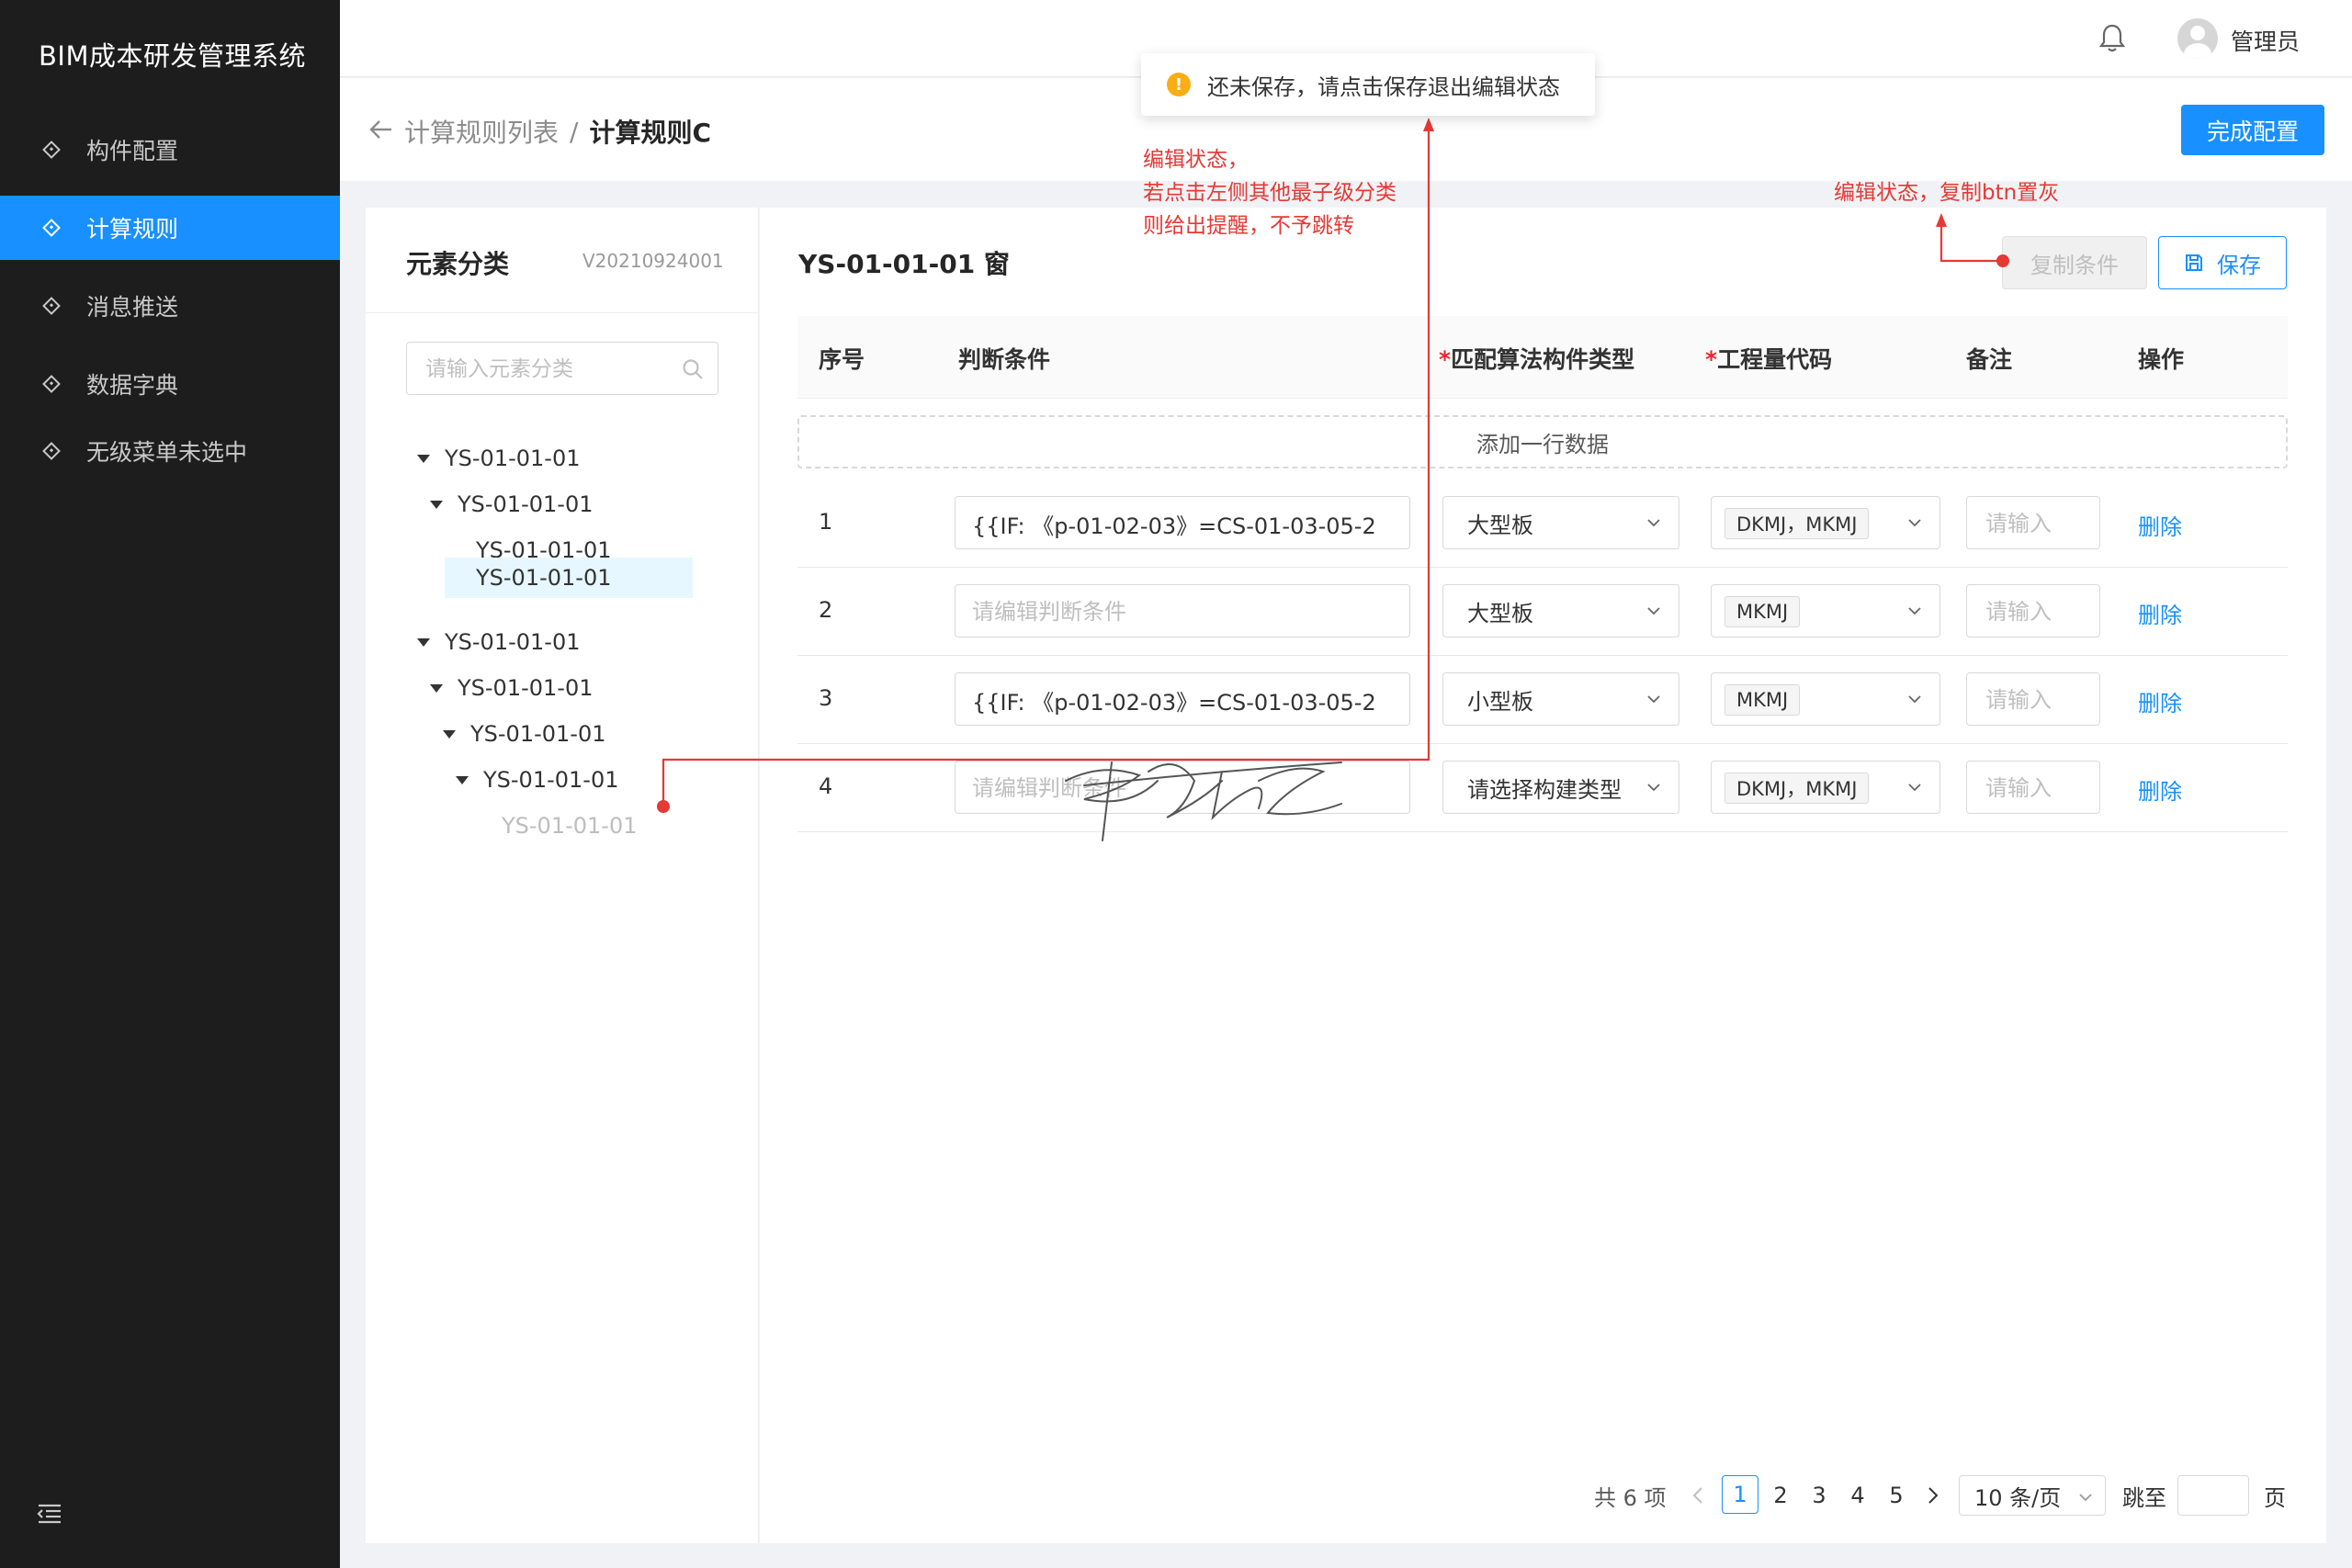 This screenshot has height=1568, width=2352. Describe the element at coordinates (693, 369) in the screenshot. I see `search-icon` at that location.